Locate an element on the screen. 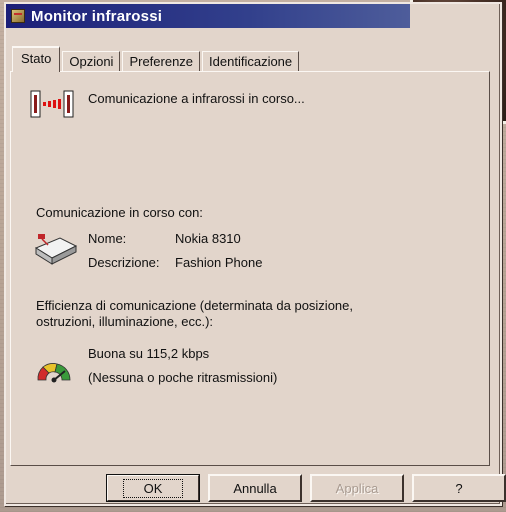  device-description-value: Fashion Phone is located at coordinates (219, 262).